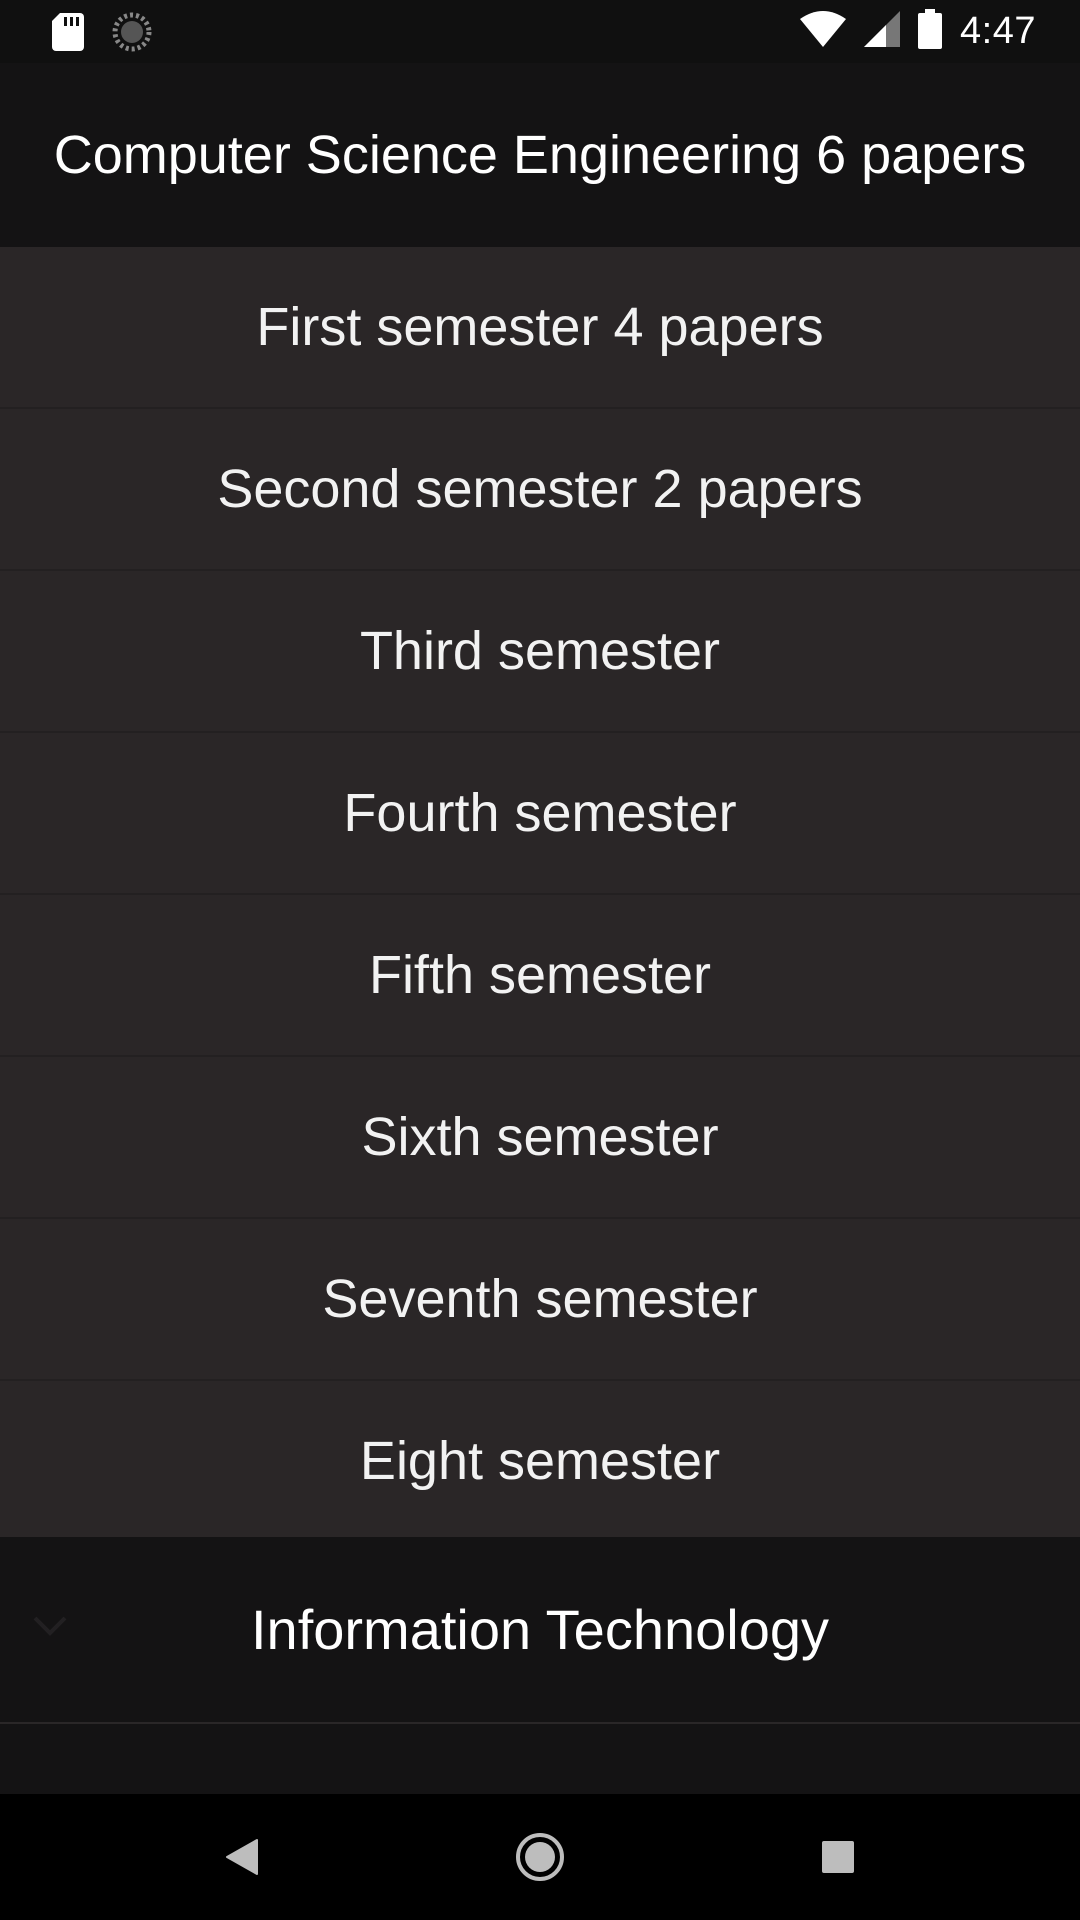 This screenshot has height=1920, width=1080. Describe the element at coordinates (823, 31) in the screenshot. I see `wifi-icon` at that location.